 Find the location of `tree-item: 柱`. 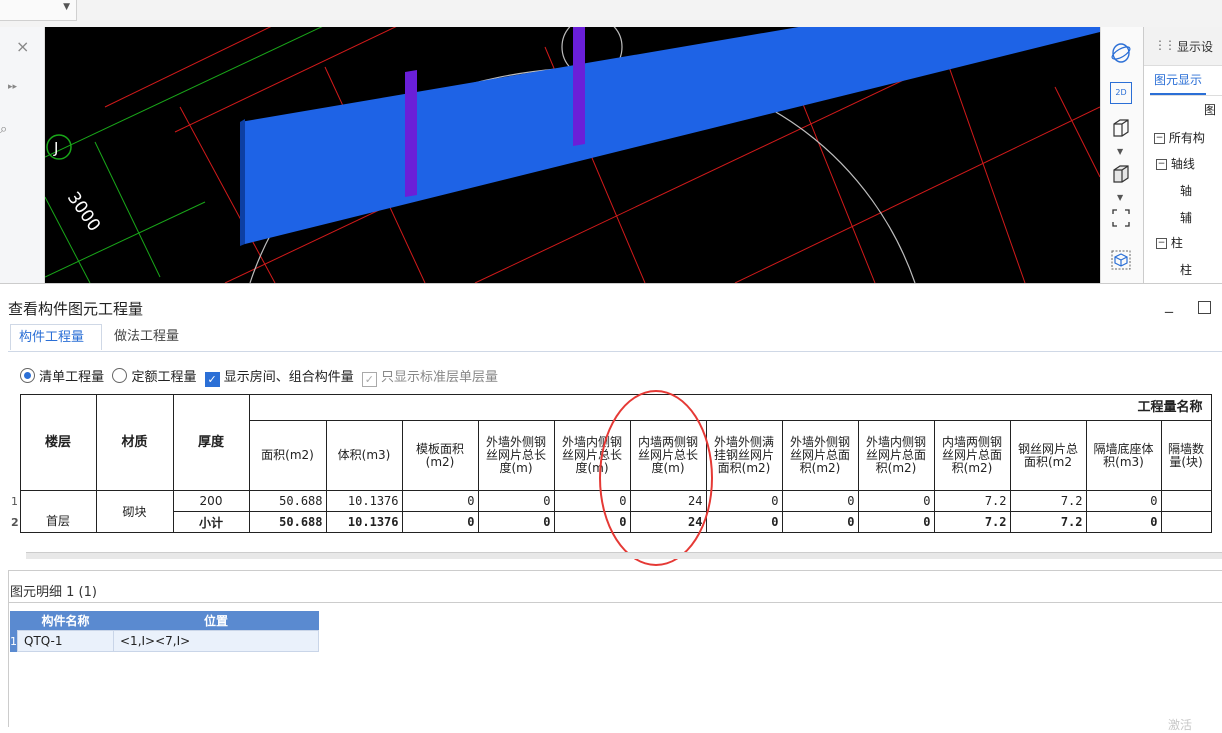

tree-item: 柱 is located at coordinates (1201, 272).